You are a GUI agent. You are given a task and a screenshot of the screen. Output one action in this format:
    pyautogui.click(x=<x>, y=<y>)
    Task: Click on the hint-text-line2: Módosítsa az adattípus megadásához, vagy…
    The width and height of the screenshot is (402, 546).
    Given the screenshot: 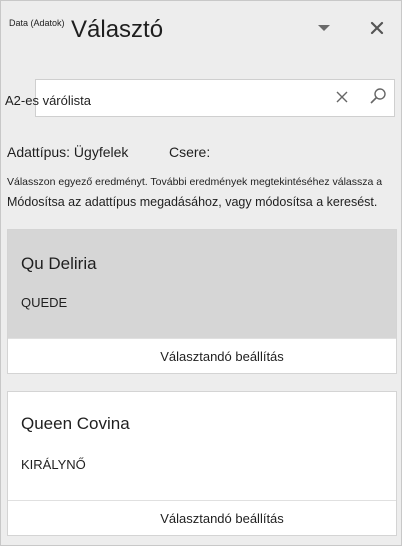 What is the action you would take?
    pyautogui.click(x=192, y=202)
    